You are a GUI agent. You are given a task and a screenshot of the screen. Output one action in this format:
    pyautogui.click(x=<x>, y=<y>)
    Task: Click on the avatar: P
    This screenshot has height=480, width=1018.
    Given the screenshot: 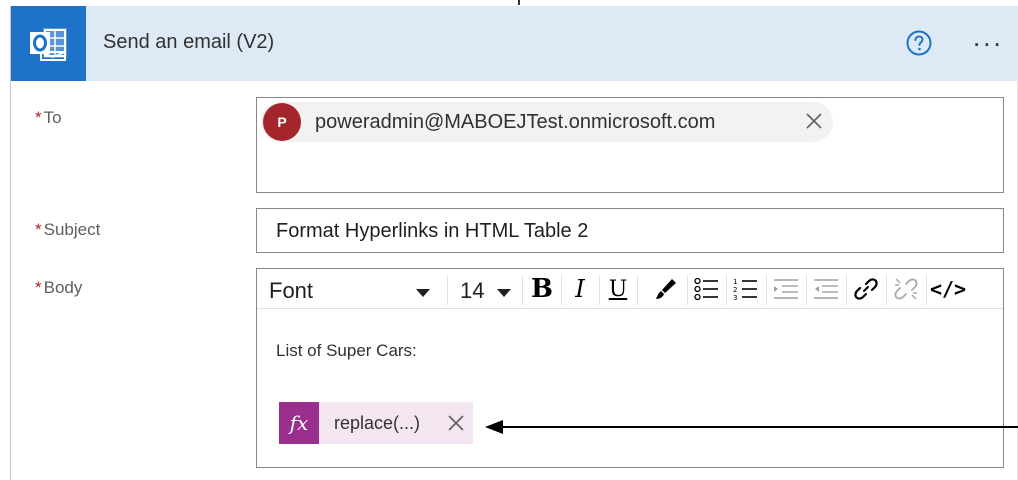 What is the action you would take?
    pyautogui.click(x=282, y=122)
    